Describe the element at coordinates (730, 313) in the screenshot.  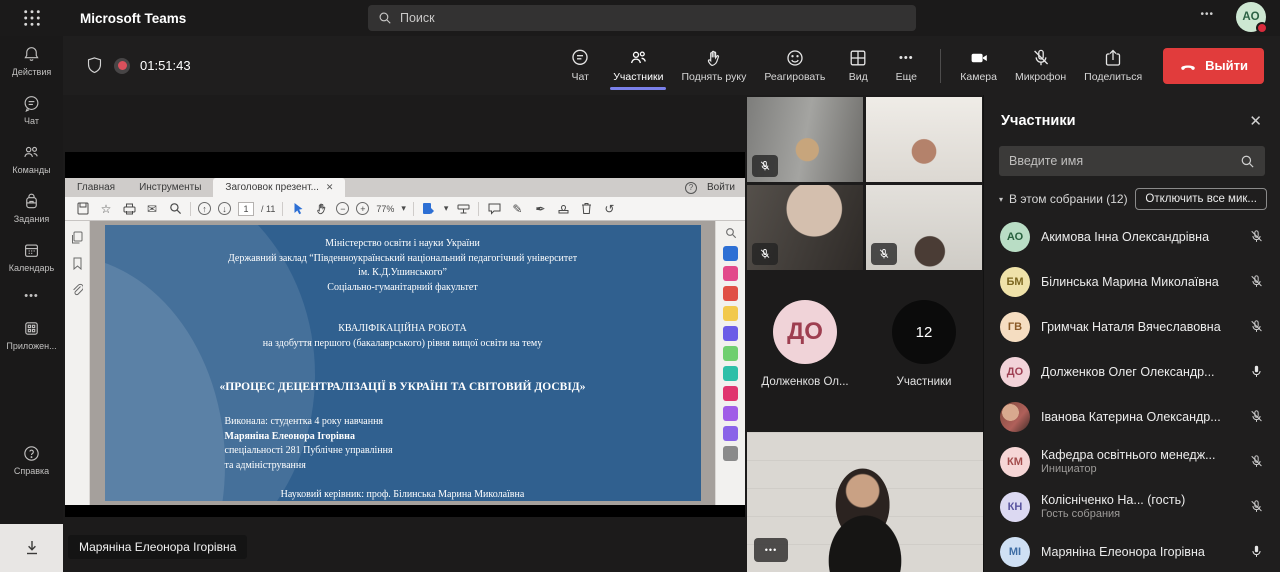
I see `comment-panel-tool-icon` at that location.